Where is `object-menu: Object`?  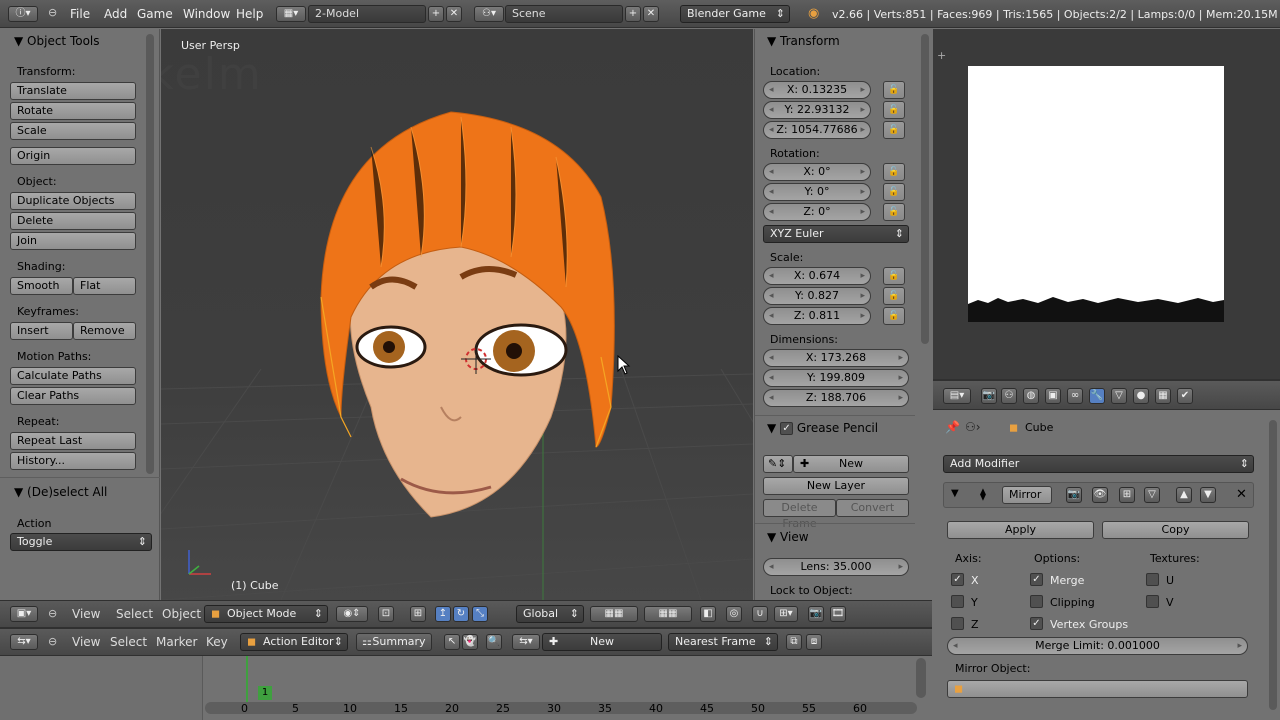 object-menu: Object is located at coordinates (181, 614).